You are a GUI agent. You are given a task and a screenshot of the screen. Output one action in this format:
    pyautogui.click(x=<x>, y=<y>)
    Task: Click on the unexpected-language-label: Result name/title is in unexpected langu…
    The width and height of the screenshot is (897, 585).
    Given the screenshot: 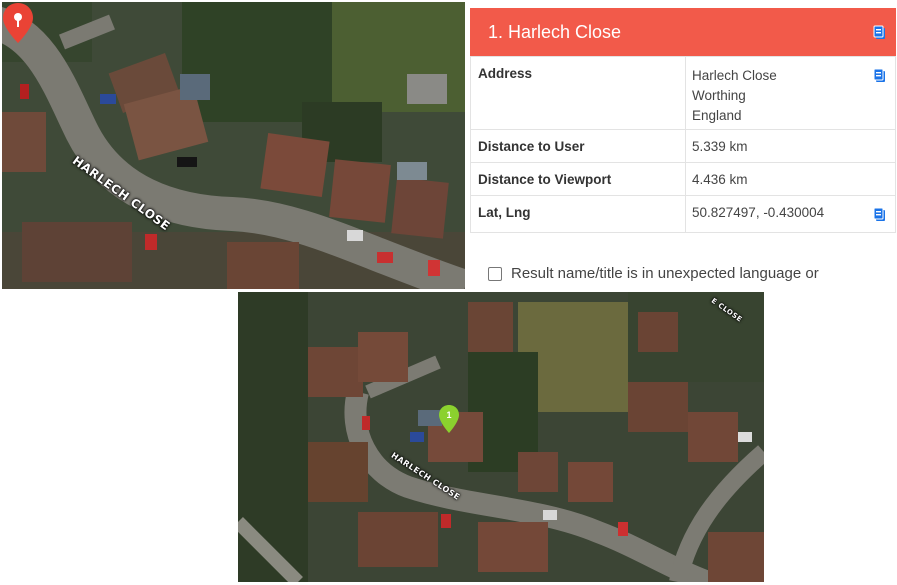 What is the action you would take?
    pyautogui.click(x=665, y=273)
    